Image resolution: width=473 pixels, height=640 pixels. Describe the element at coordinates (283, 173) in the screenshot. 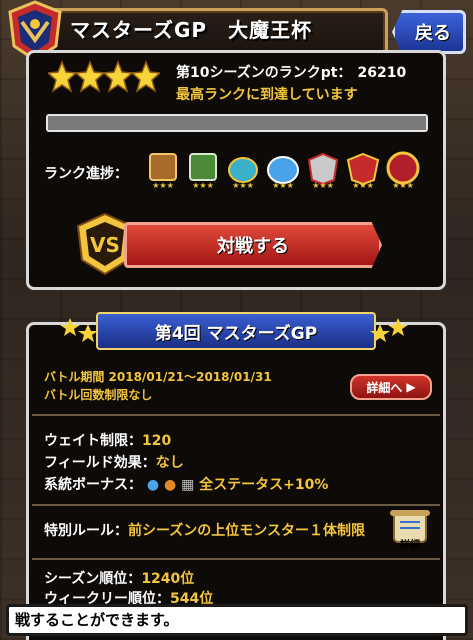

I see `platinum-rank-icon: ★★★` at that location.